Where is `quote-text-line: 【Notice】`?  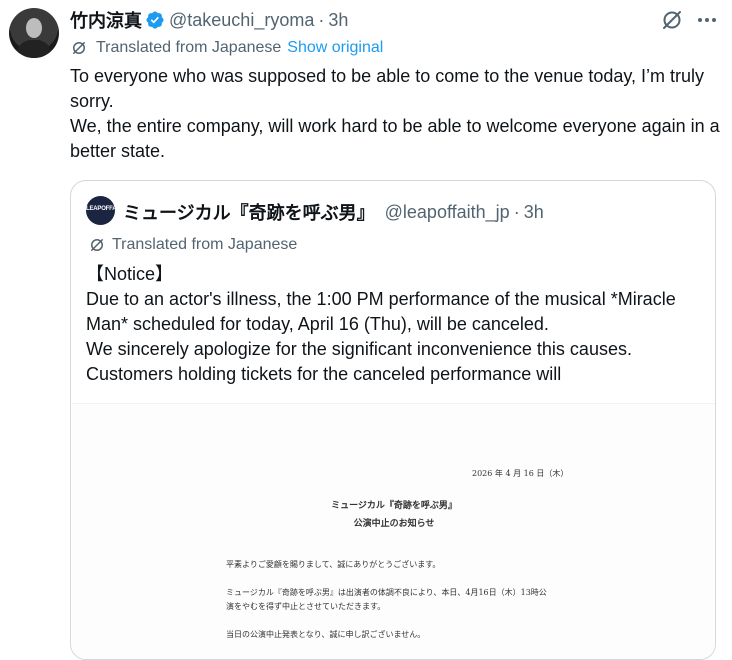
quote-text-line: 【Notice】 is located at coordinates (130, 274).